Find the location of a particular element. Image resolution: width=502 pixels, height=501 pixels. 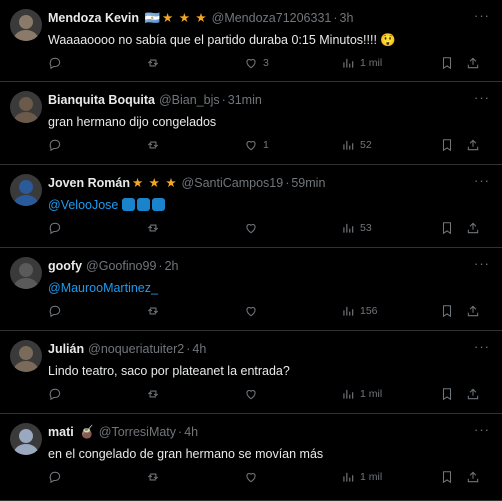

views-button: 52 is located at coordinates (356, 145).